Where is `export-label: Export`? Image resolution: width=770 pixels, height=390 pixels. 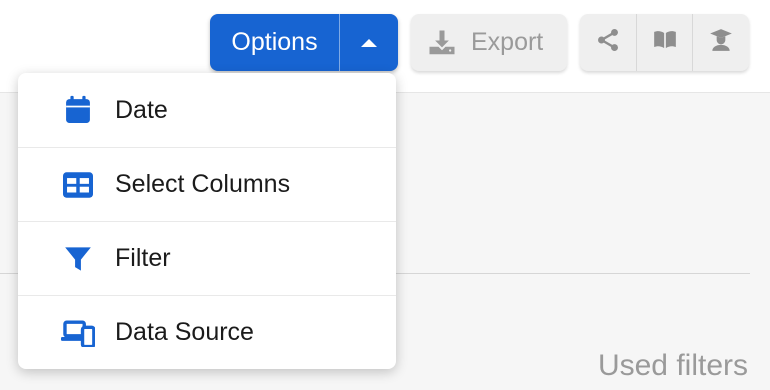 export-label: Export is located at coordinates (507, 42).